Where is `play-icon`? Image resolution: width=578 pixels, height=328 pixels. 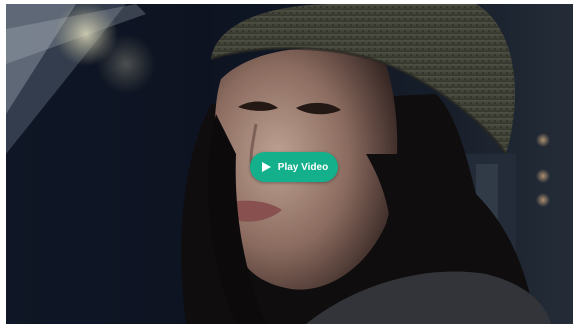
play-icon is located at coordinates (266, 167).